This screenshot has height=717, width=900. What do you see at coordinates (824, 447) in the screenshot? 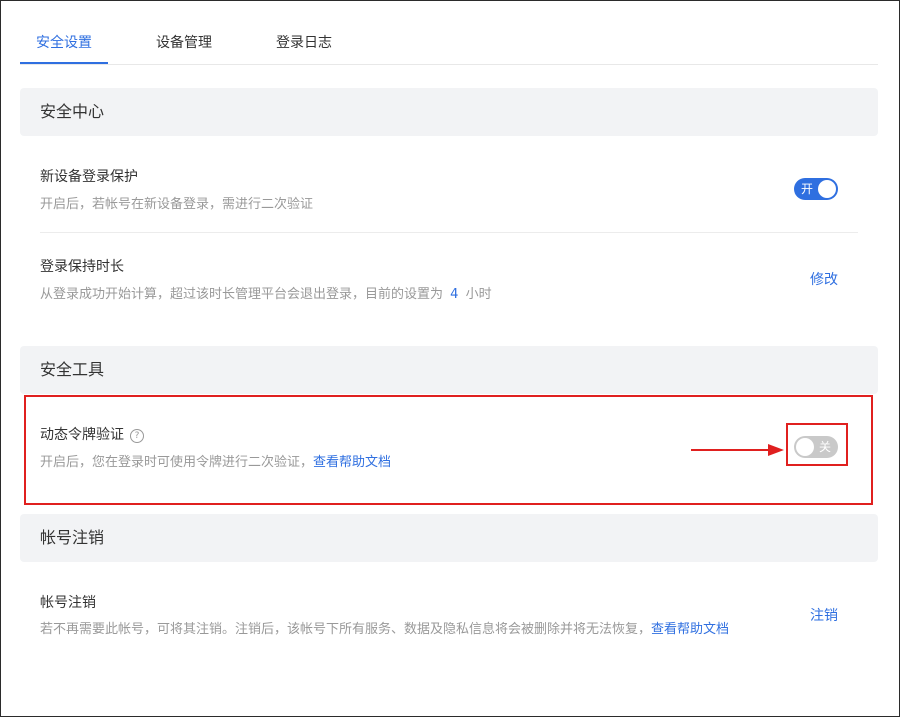
I see `toggle-off-label: 关` at bounding box center [824, 447].